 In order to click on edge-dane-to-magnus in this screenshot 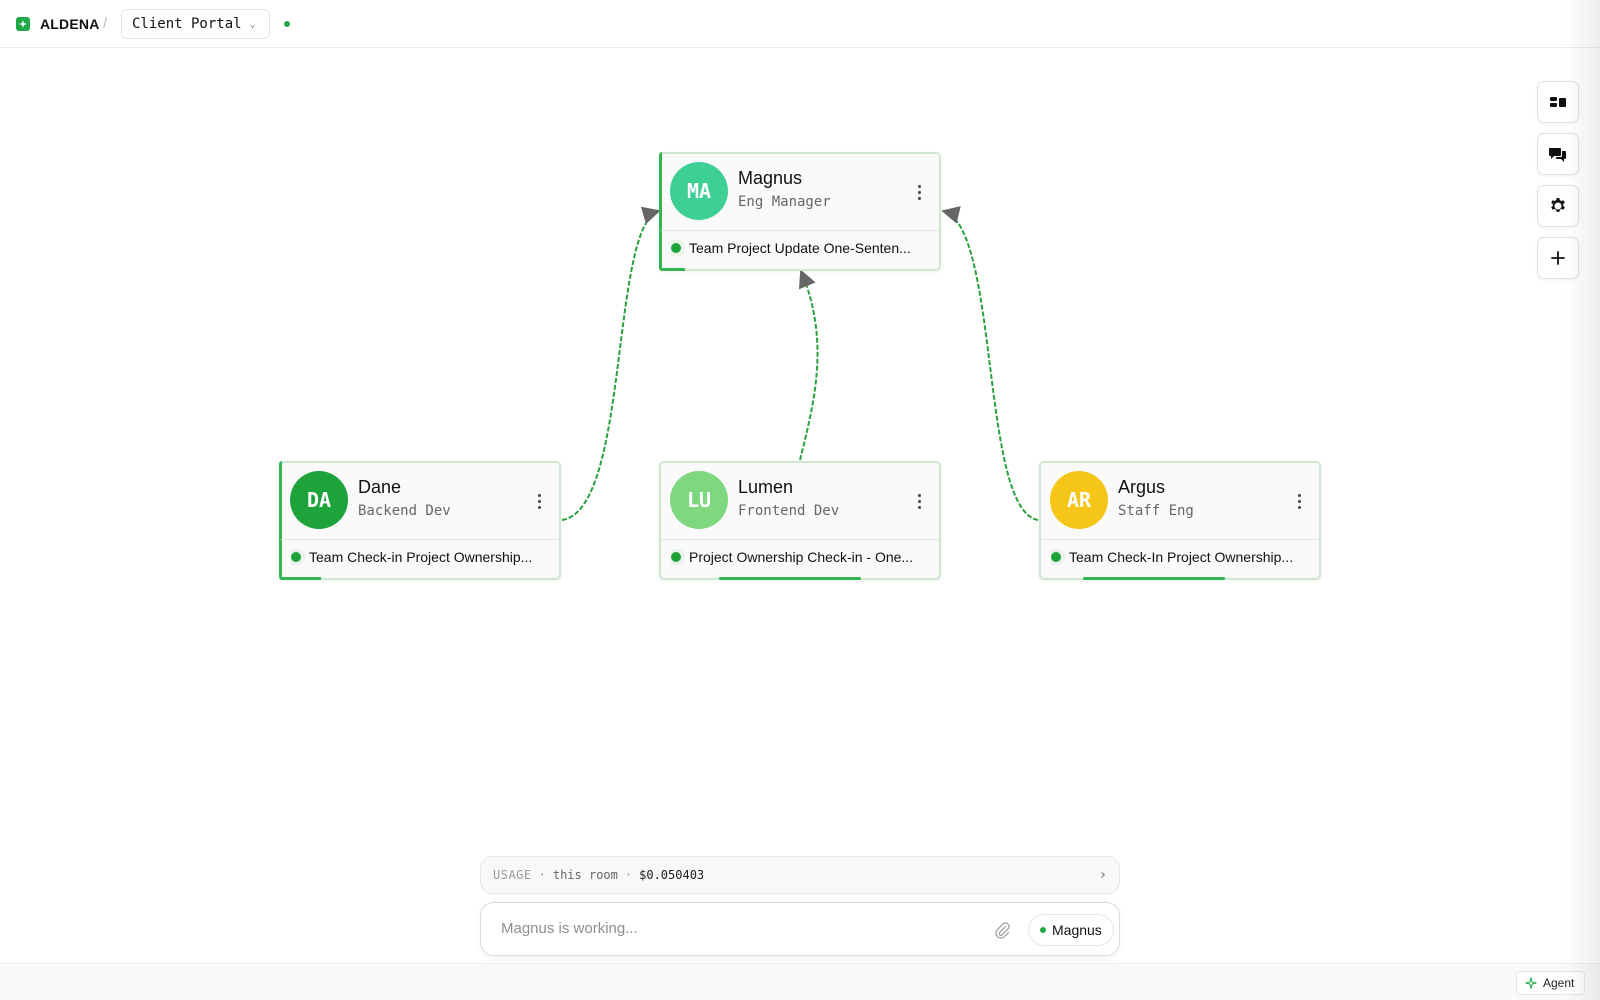, I will do `click(611, 363)`.